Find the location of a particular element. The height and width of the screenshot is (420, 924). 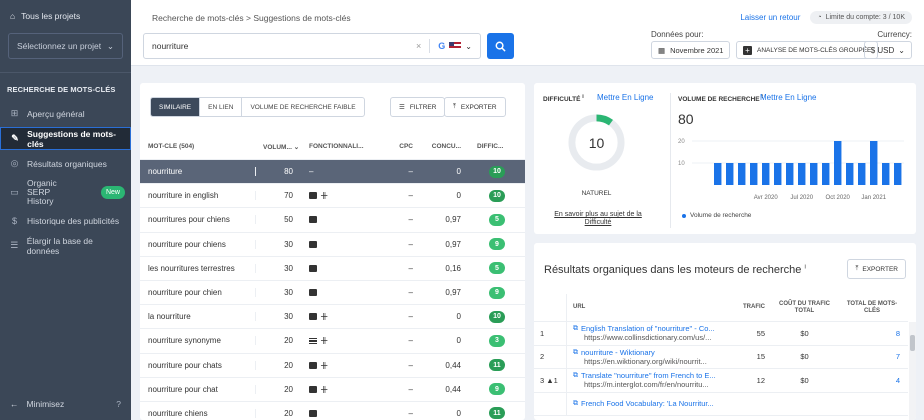

google-icon: G is located at coordinates (442, 46).